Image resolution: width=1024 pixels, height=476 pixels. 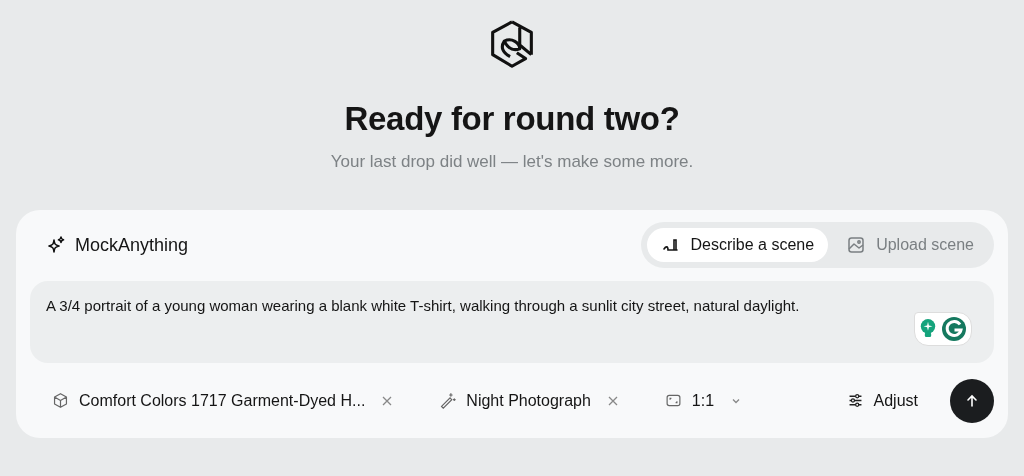 What do you see at coordinates (856, 245) in the screenshot?
I see `image-icon` at bounding box center [856, 245].